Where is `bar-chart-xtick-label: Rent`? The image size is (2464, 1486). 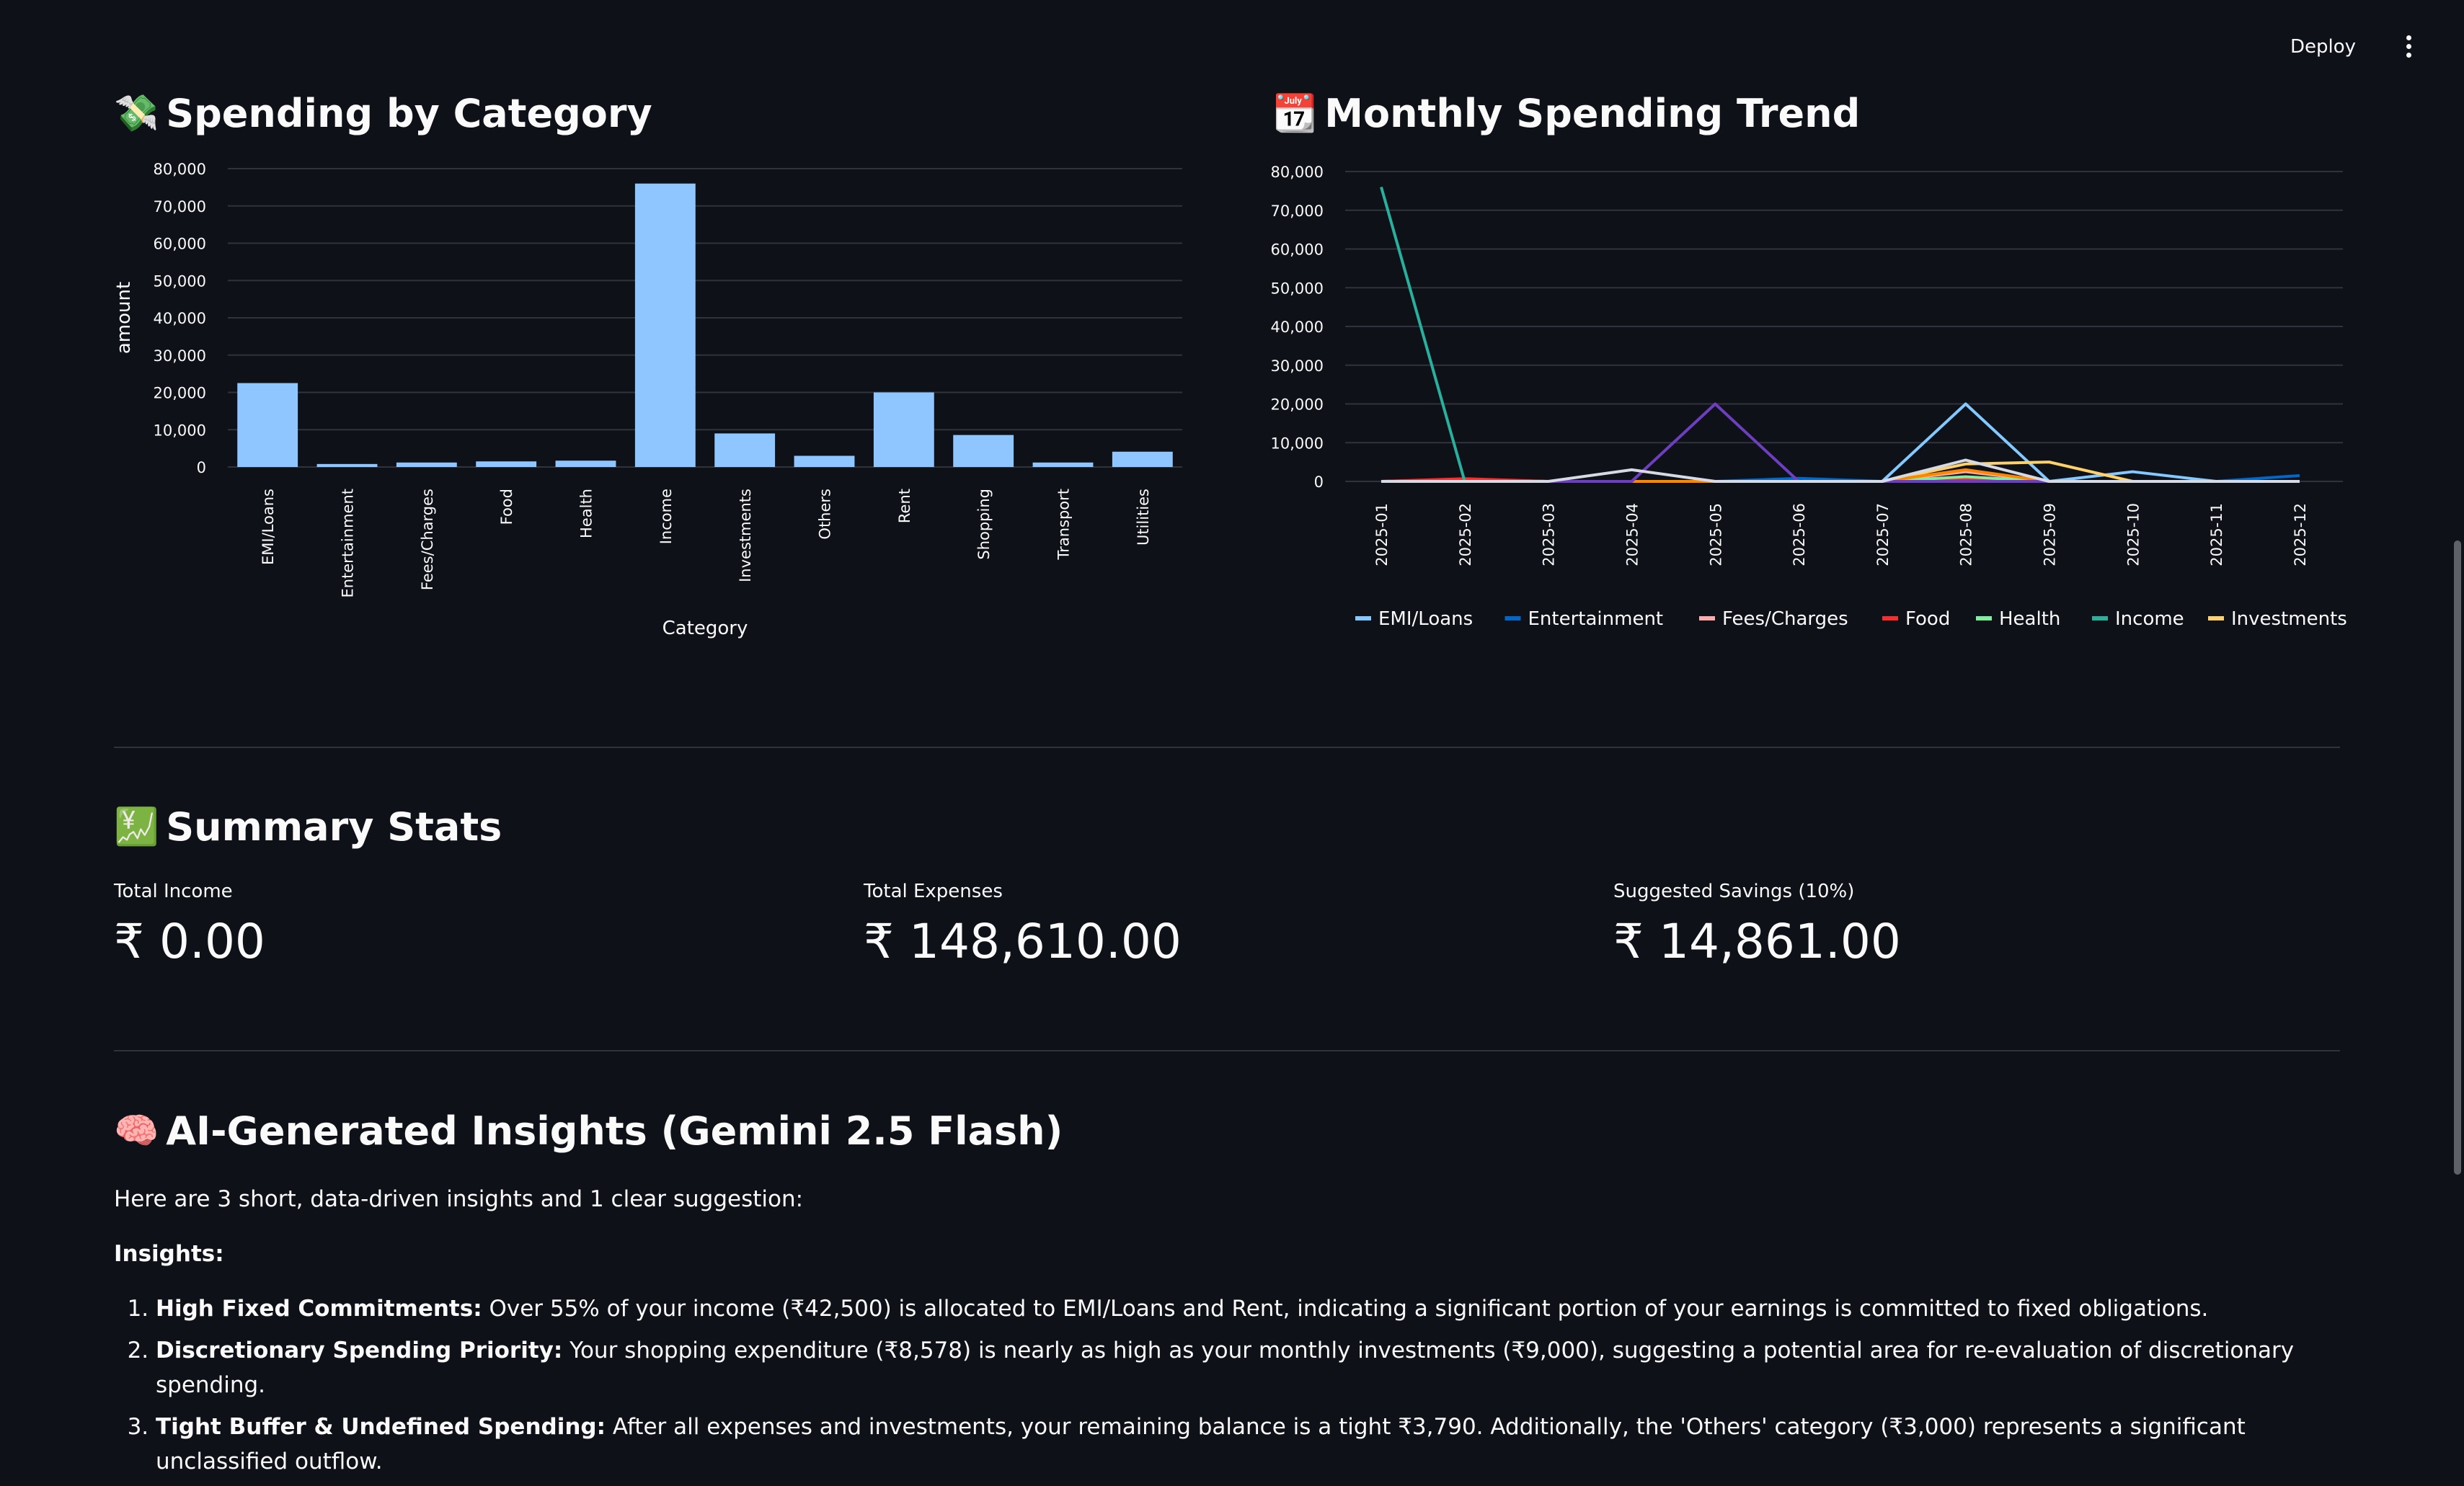
bar-chart-xtick-label: Rent is located at coordinates (905, 506).